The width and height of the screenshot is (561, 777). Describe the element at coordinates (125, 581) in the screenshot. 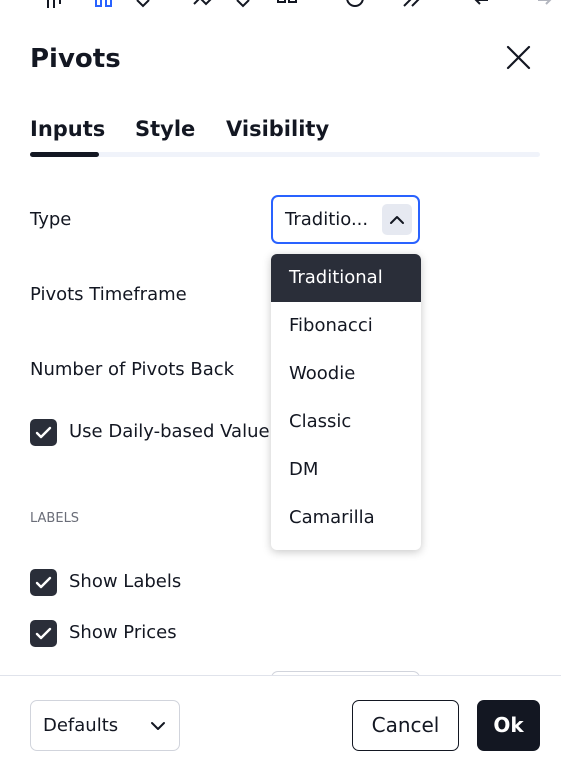

I see `show-labels-label: Show Labels` at that location.